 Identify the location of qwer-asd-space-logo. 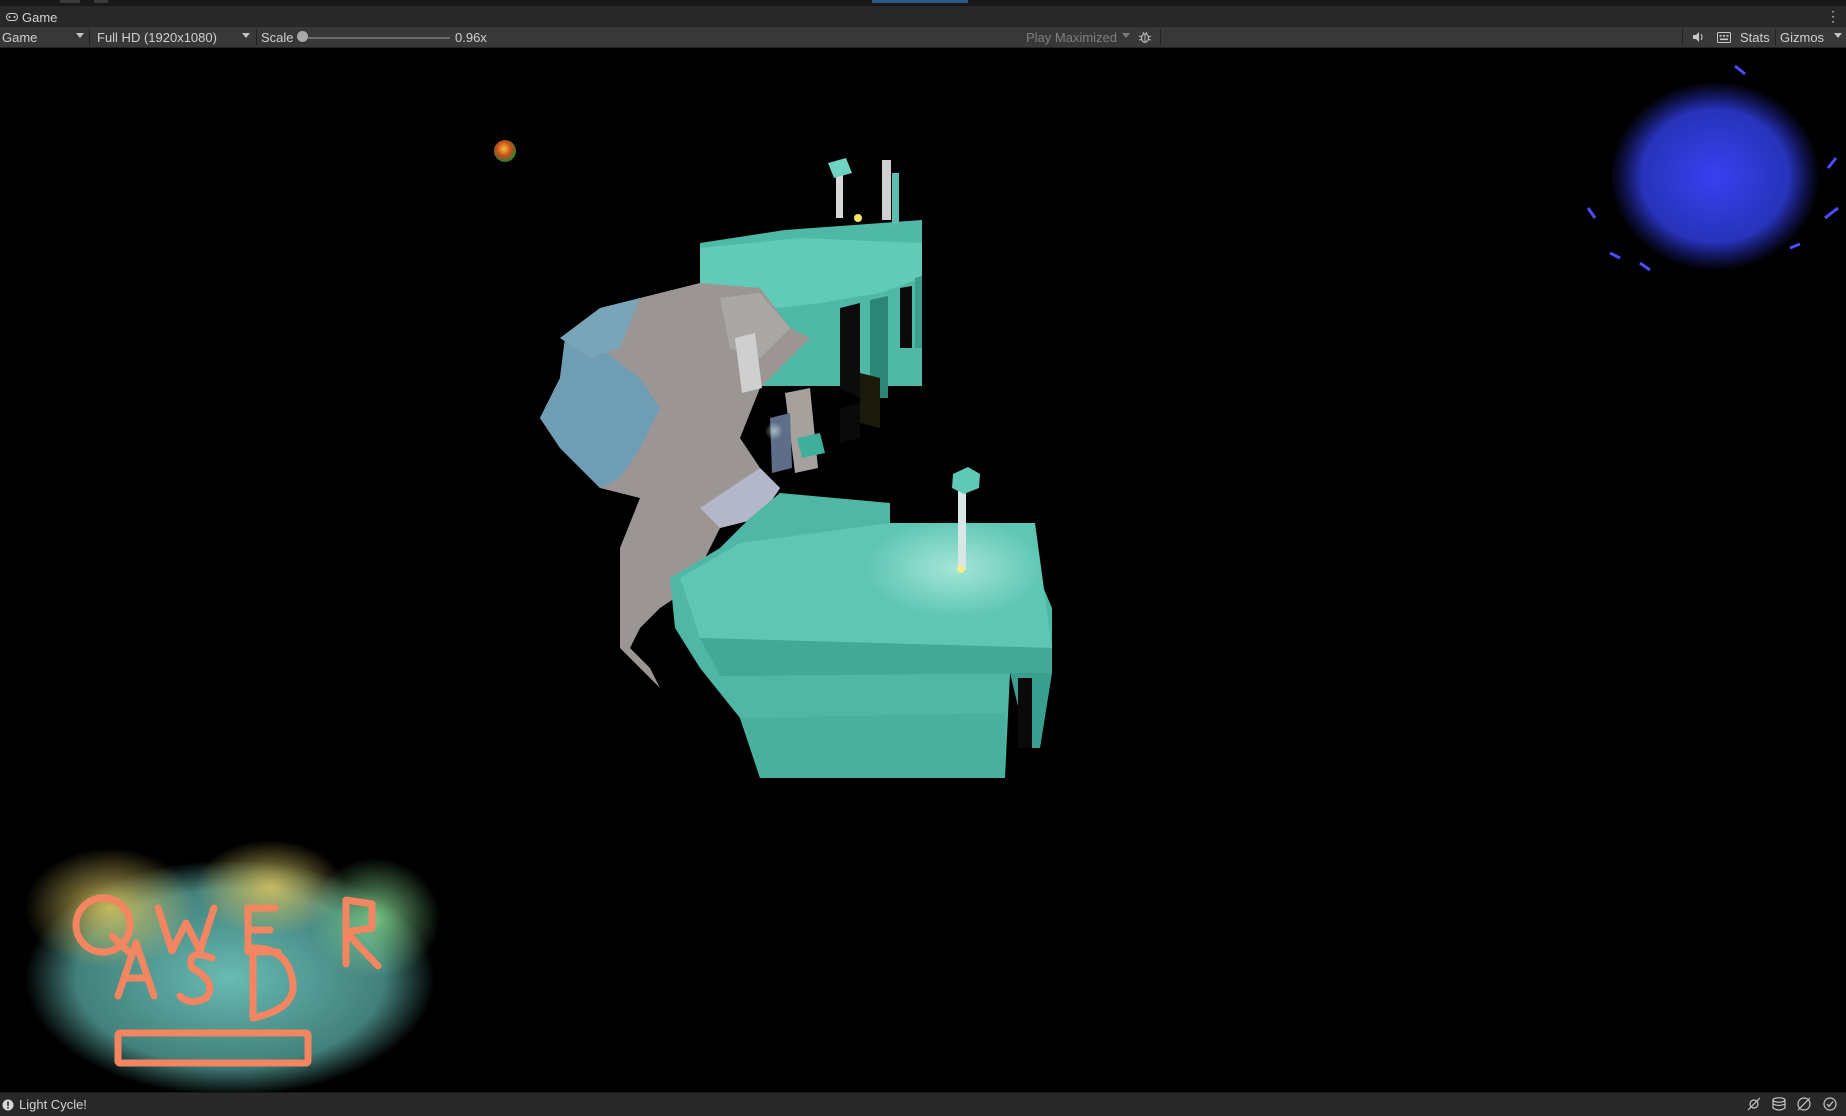
(232, 966).